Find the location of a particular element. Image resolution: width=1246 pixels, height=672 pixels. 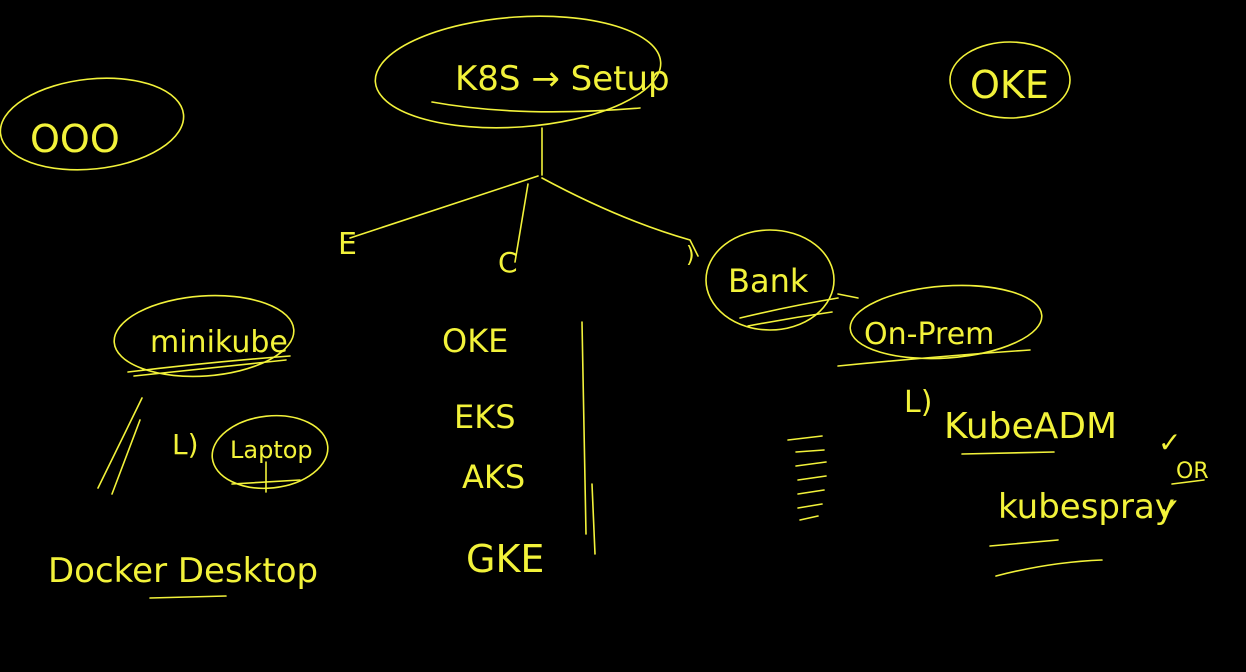

branch-left-line is located at coordinates (444, 207).